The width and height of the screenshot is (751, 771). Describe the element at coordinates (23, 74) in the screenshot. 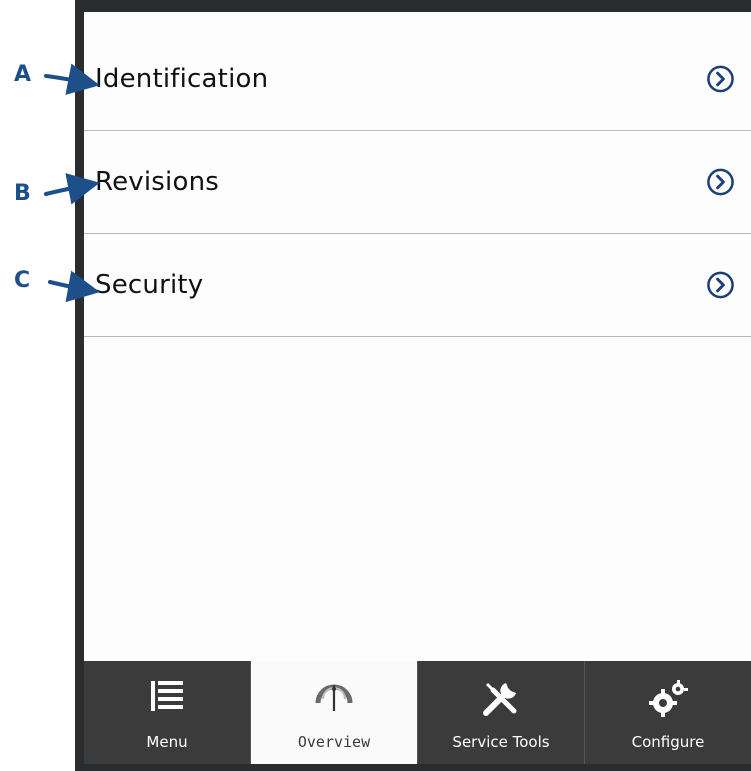

I see `callout-letter-a: A` at that location.